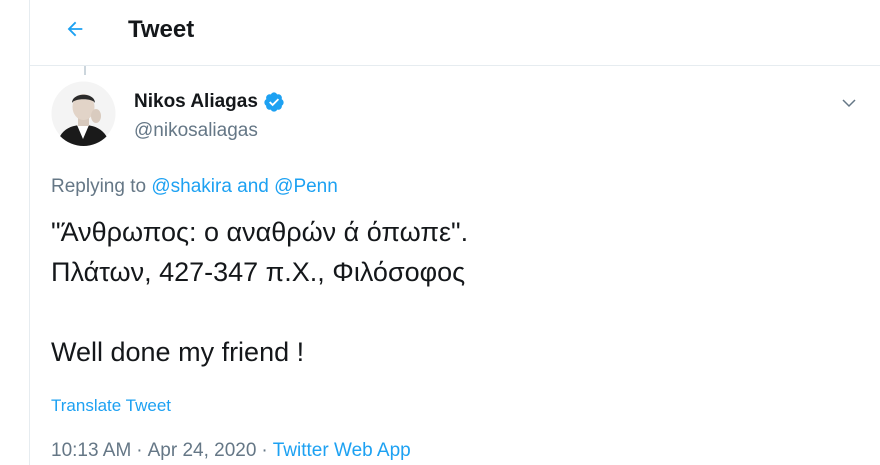  What do you see at coordinates (91, 450) in the screenshot?
I see `tweet-time: 10:13 AM` at bounding box center [91, 450].